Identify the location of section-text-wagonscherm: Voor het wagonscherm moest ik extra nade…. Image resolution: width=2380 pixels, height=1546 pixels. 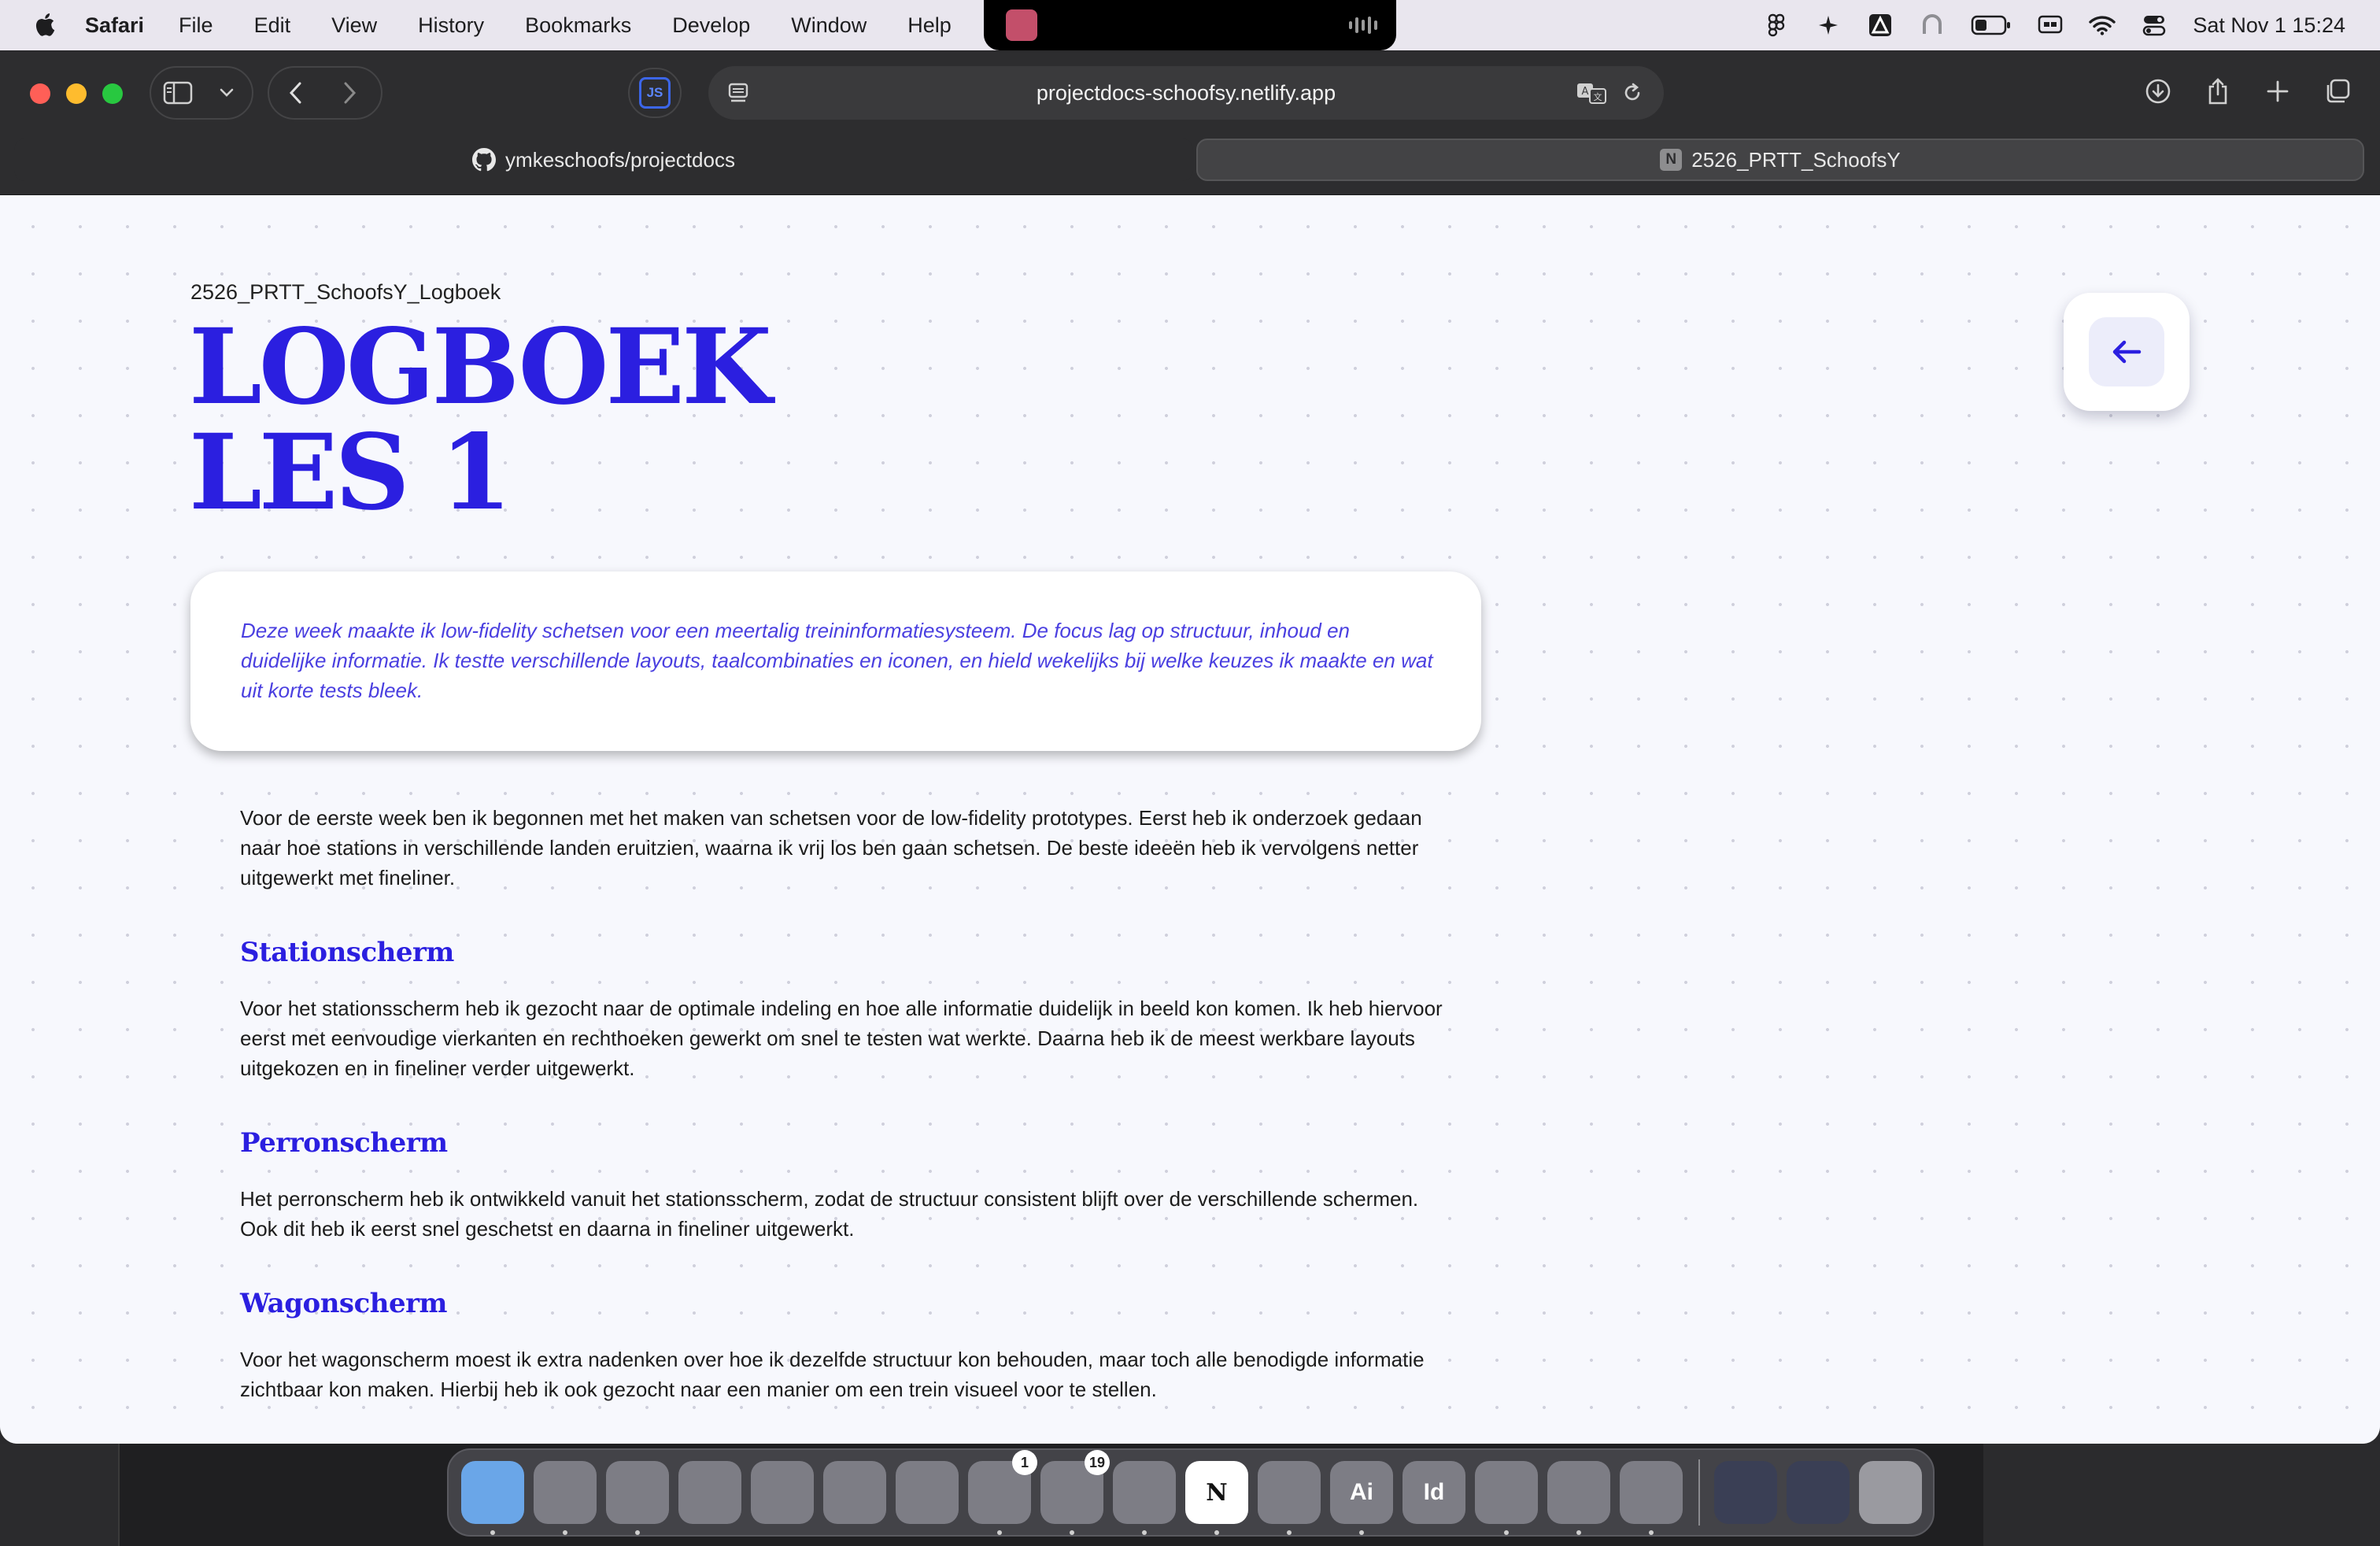
(832, 1374).